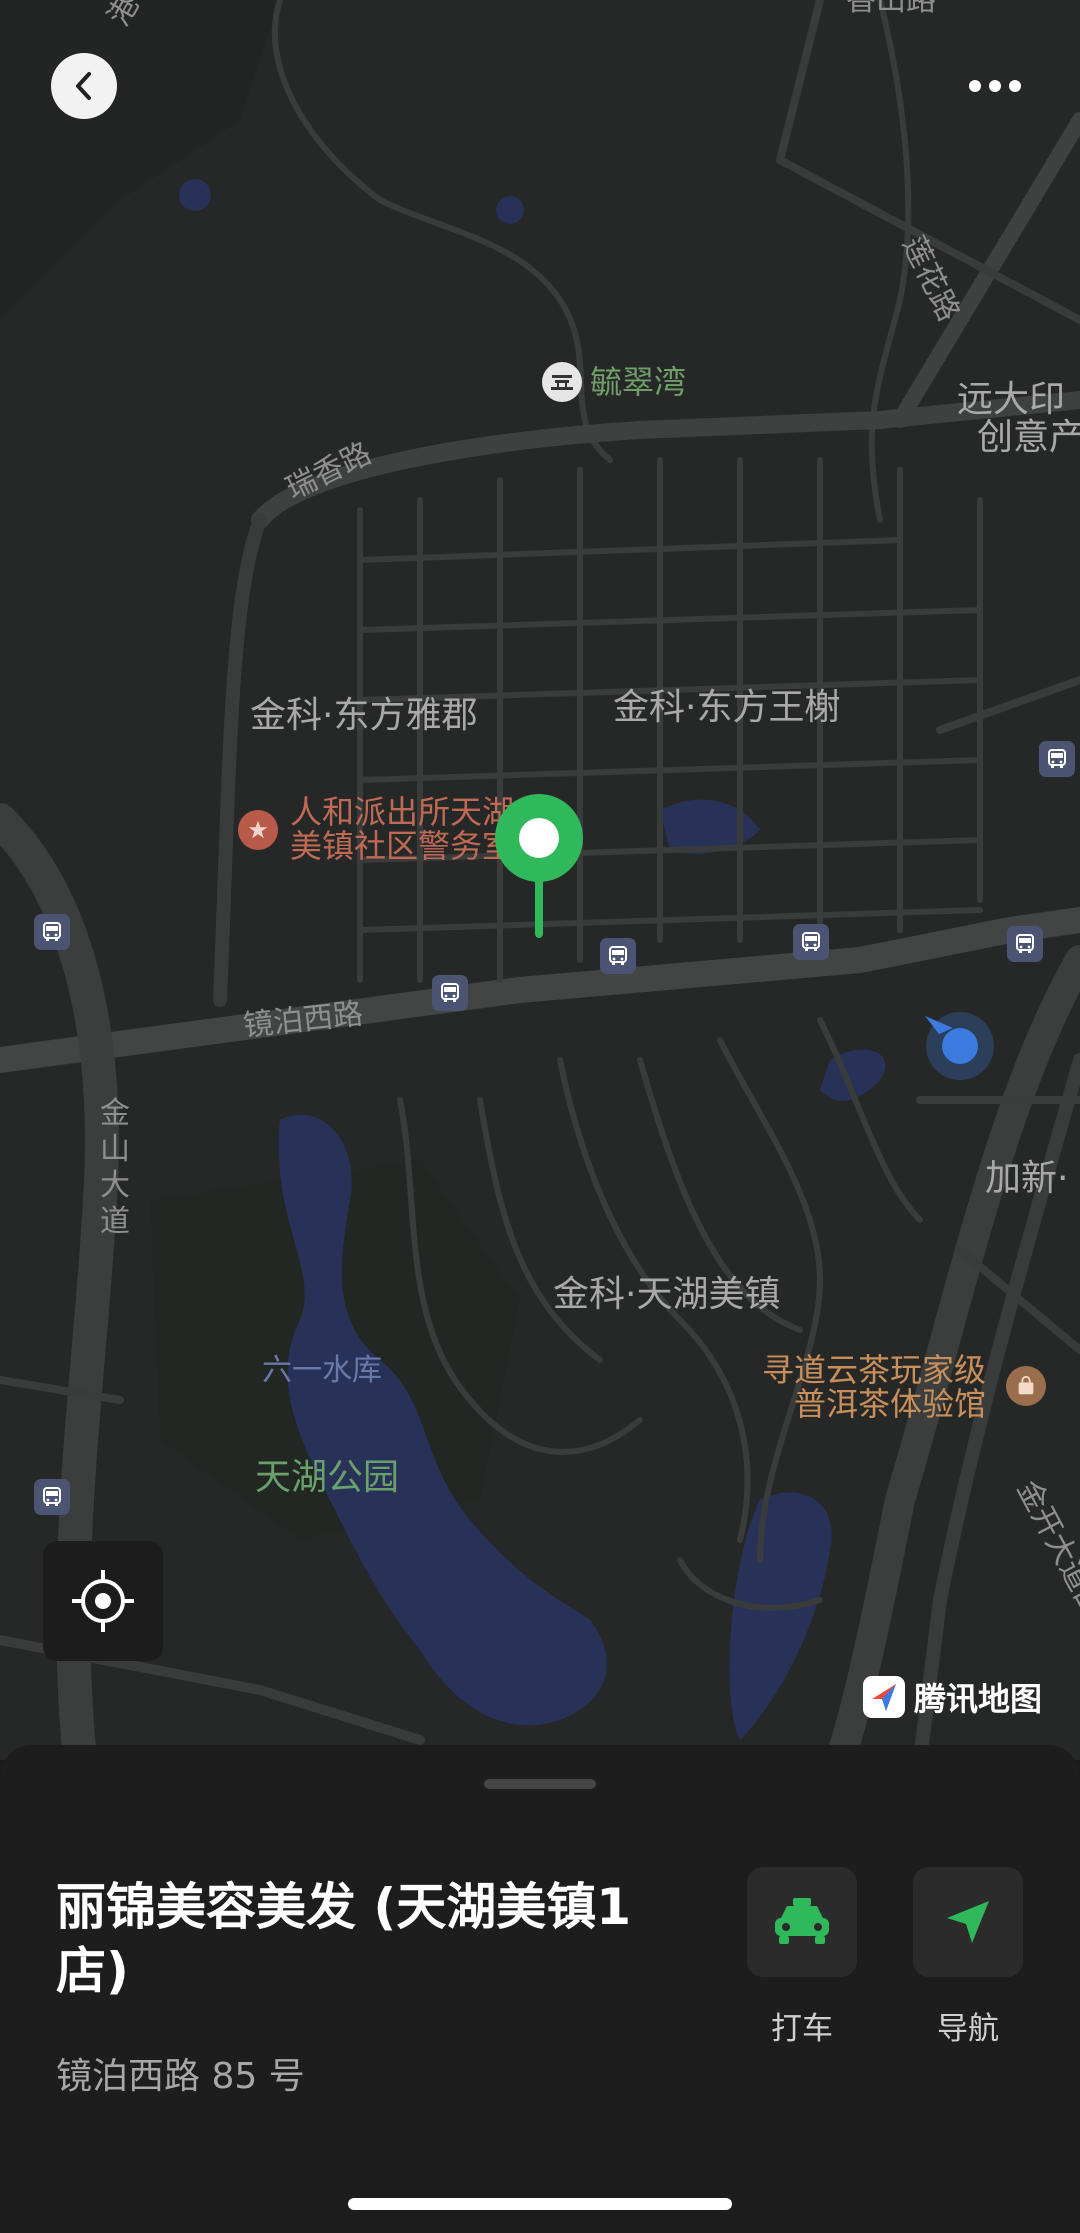  I want to click on place-address: 镜泊西路 85 号, so click(180, 2076).